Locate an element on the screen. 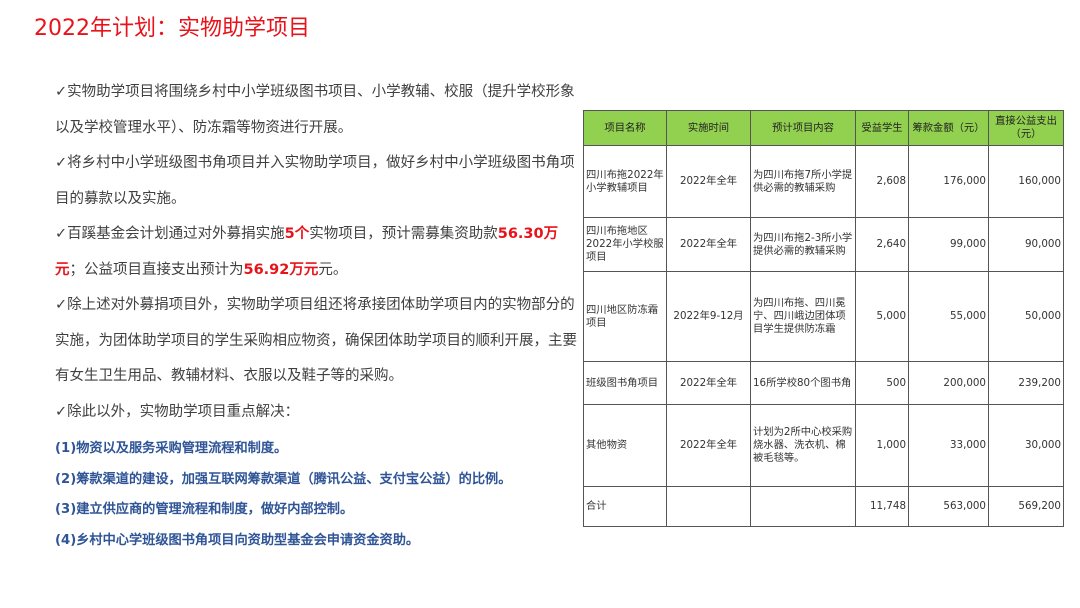 The image size is (1080, 608). cell-project-name: 四川地区防冻霜项目 is located at coordinates (625, 316).